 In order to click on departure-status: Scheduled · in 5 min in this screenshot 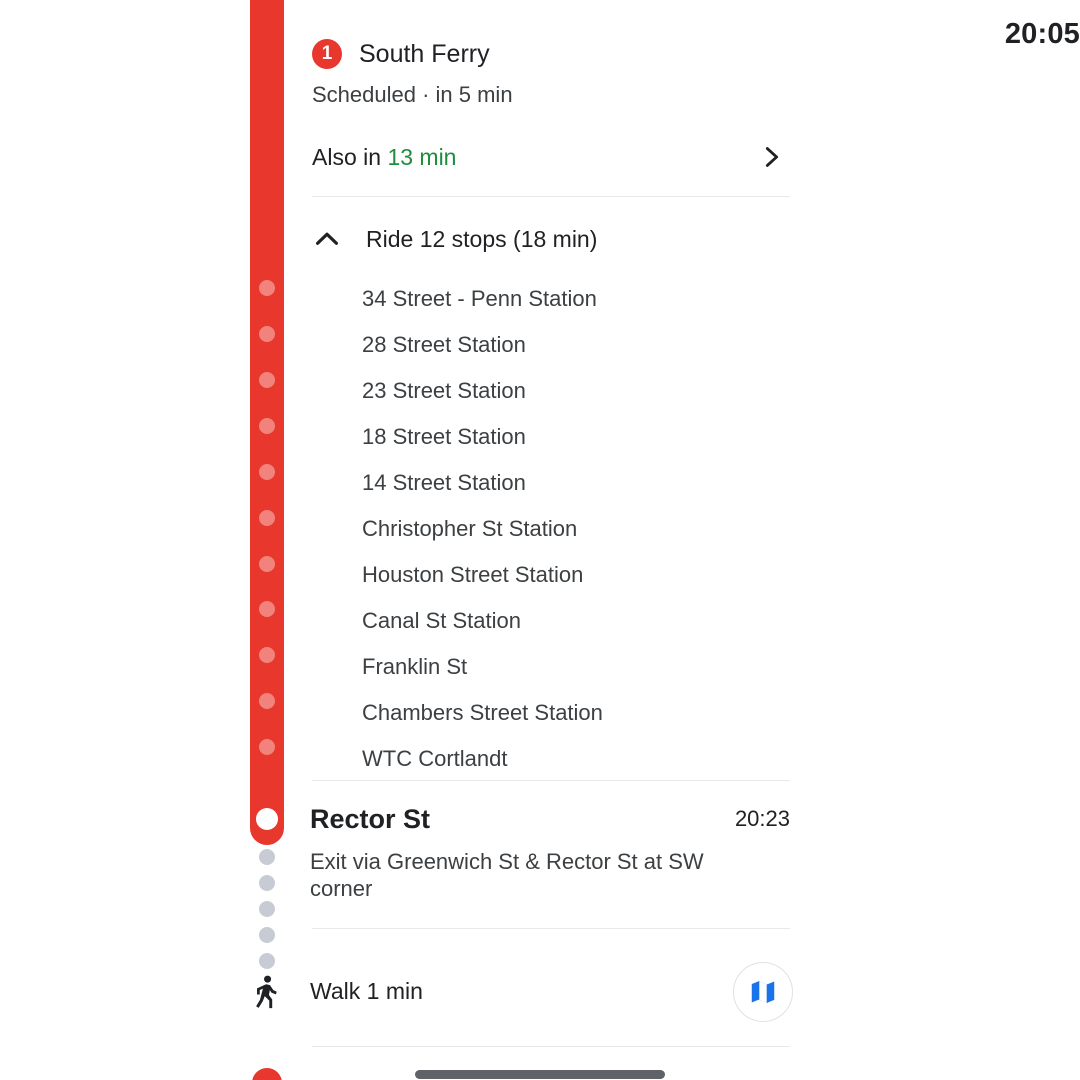, I will do `click(412, 94)`.